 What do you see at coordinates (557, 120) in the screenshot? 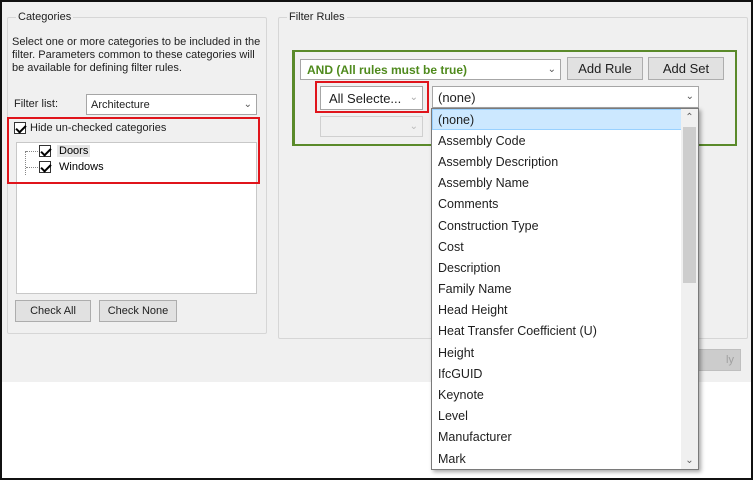
I see `option-none: (none)` at bounding box center [557, 120].